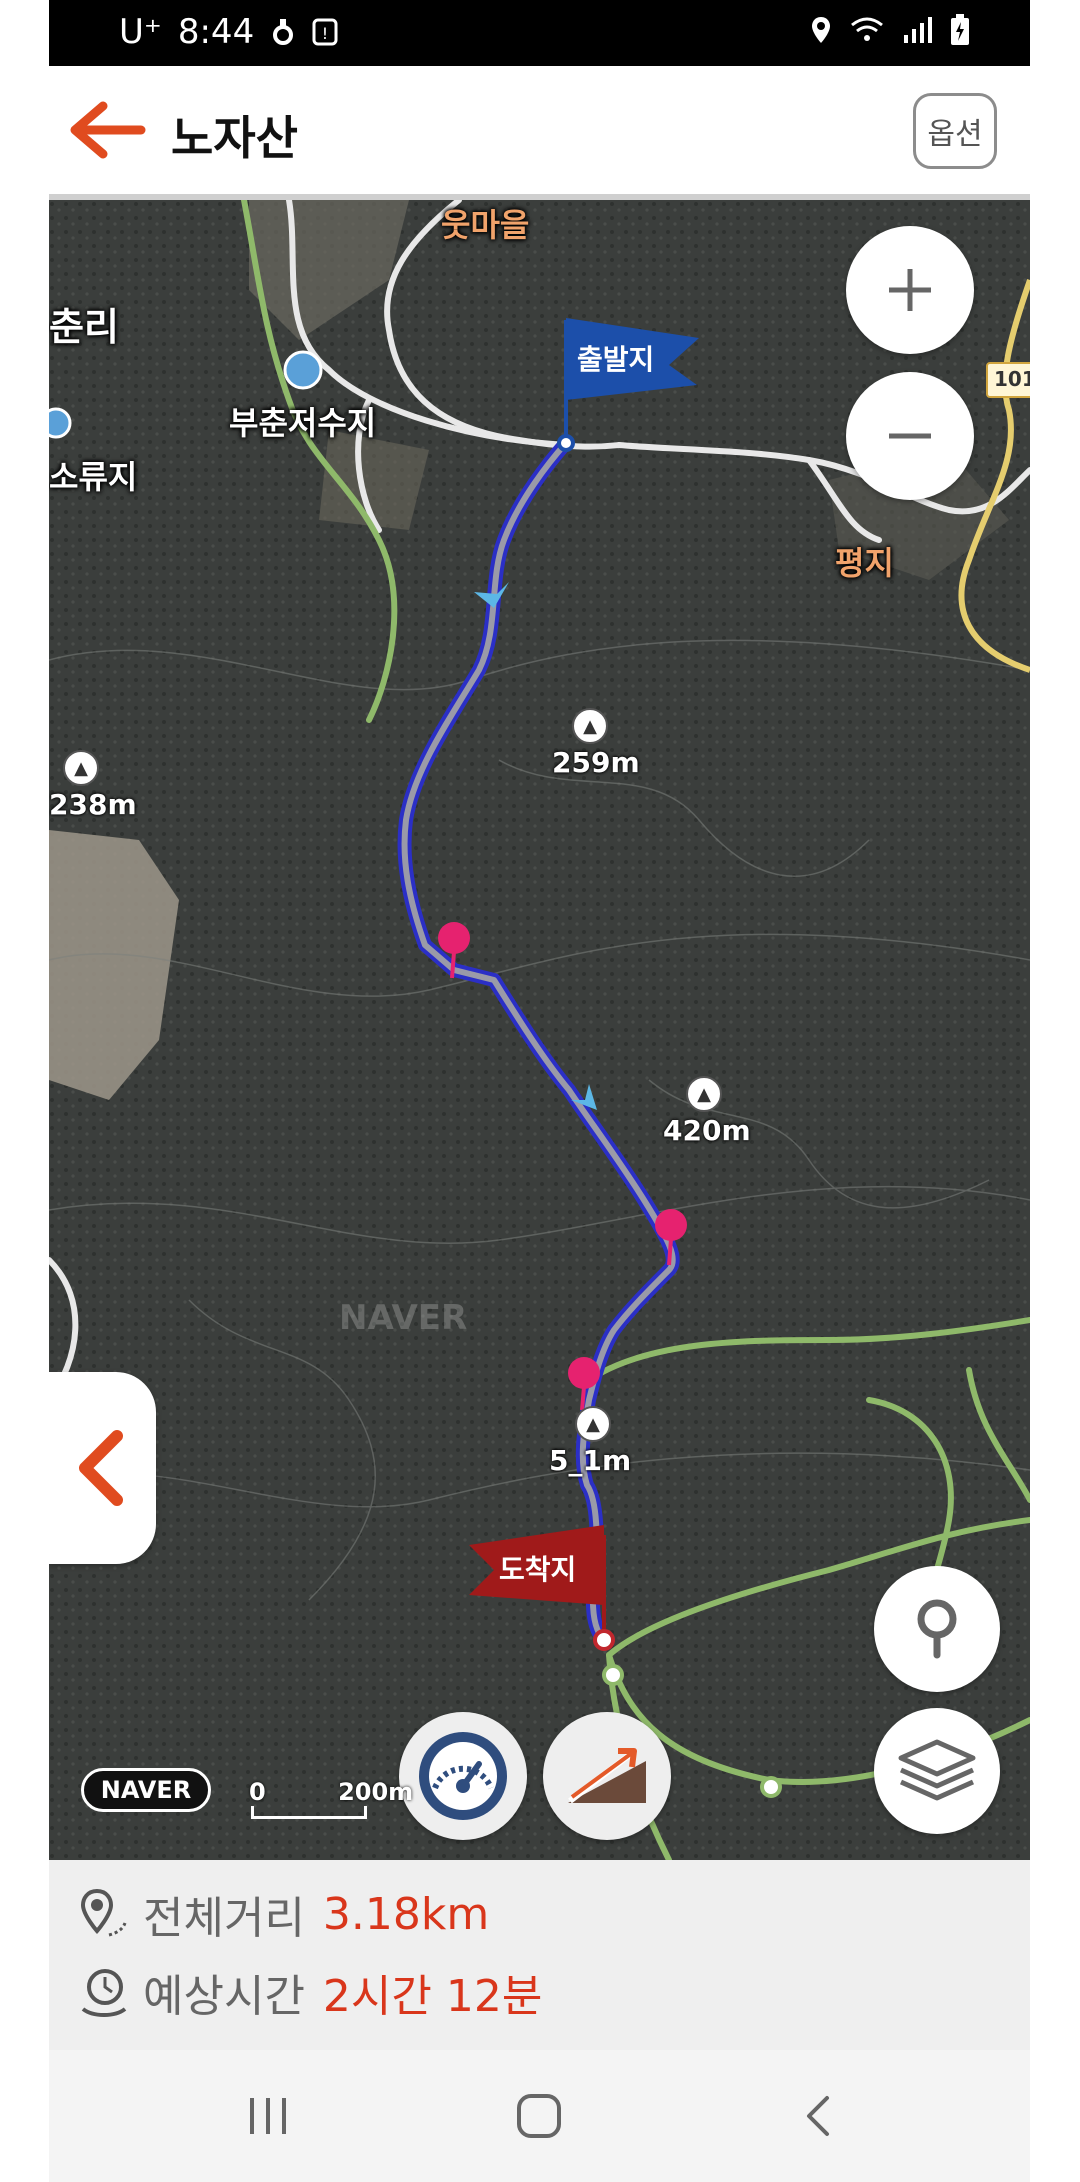 The image size is (1080, 2182). I want to click on speedometer-icon, so click(463, 1776).